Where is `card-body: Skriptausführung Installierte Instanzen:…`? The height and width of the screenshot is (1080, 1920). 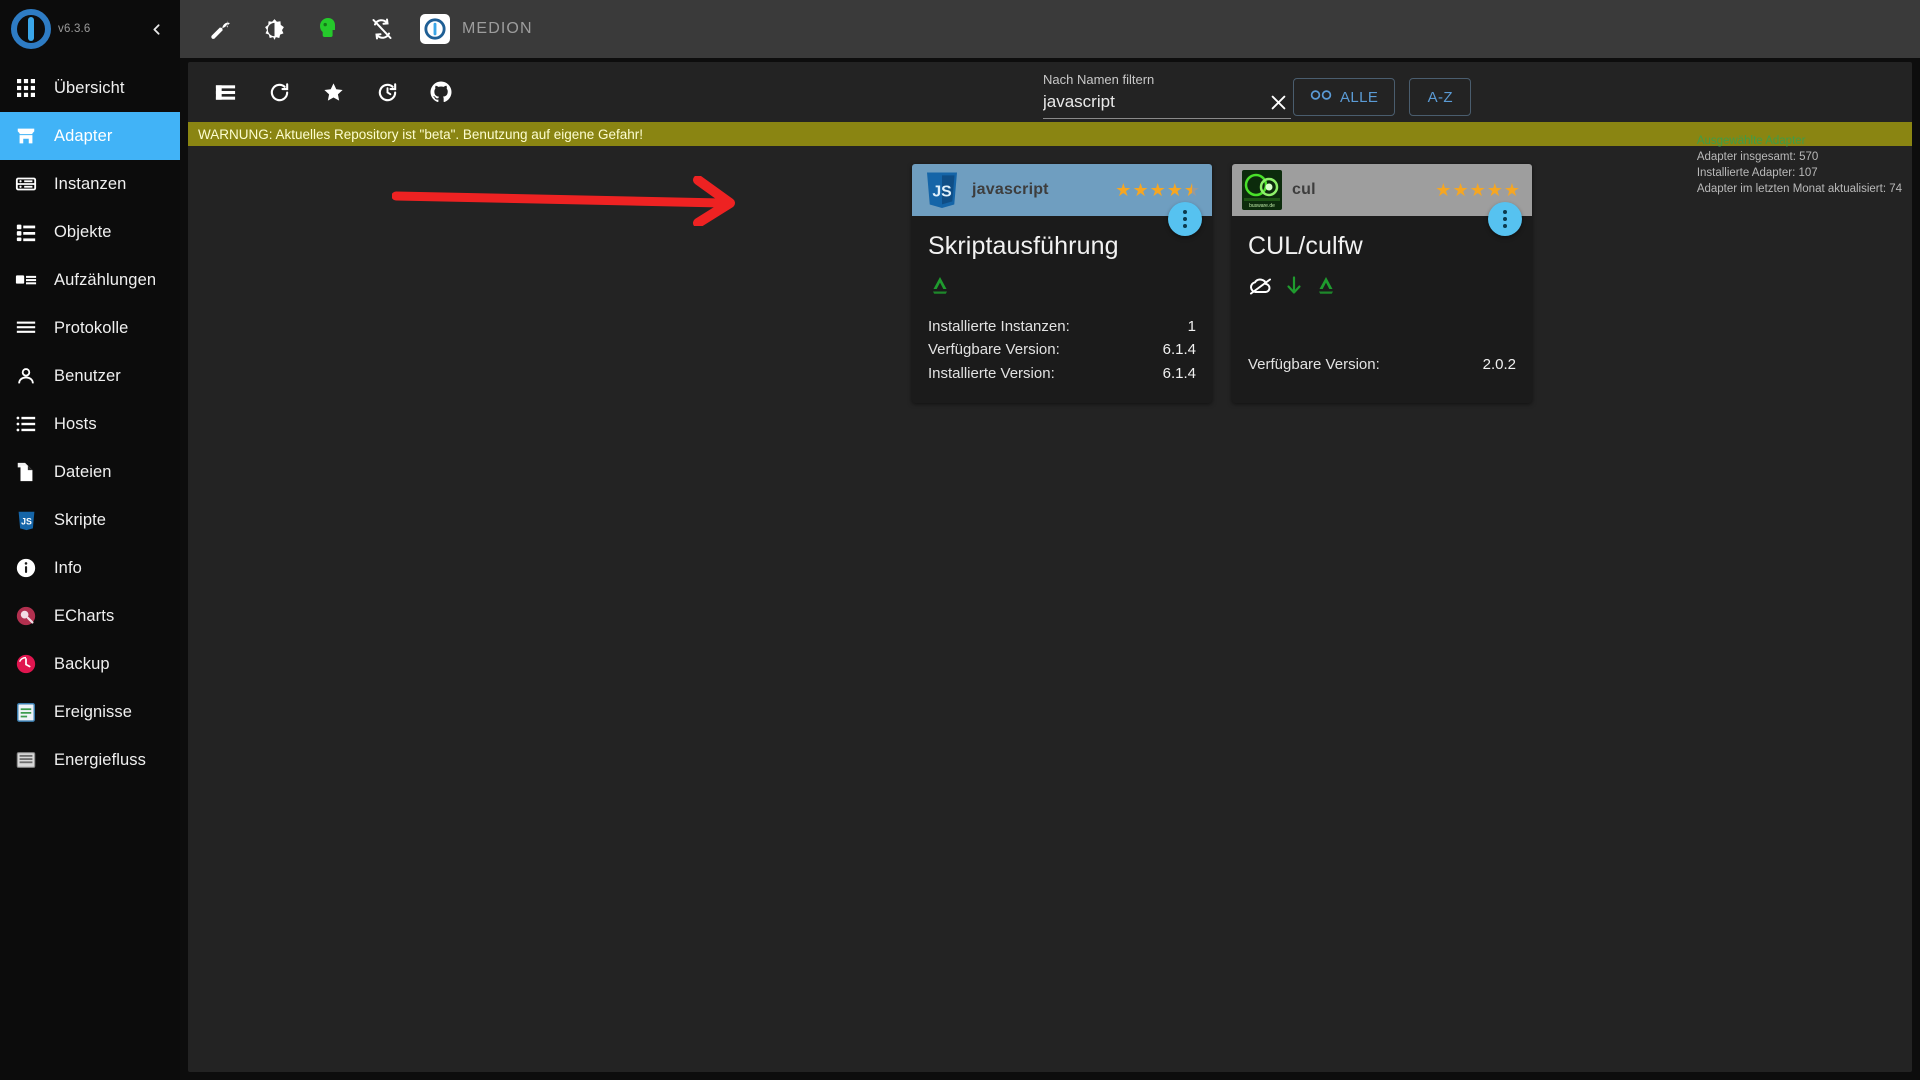 card-body: Skriptausführung Installierte Instanzen:… is located at coordinates (1062, 309).